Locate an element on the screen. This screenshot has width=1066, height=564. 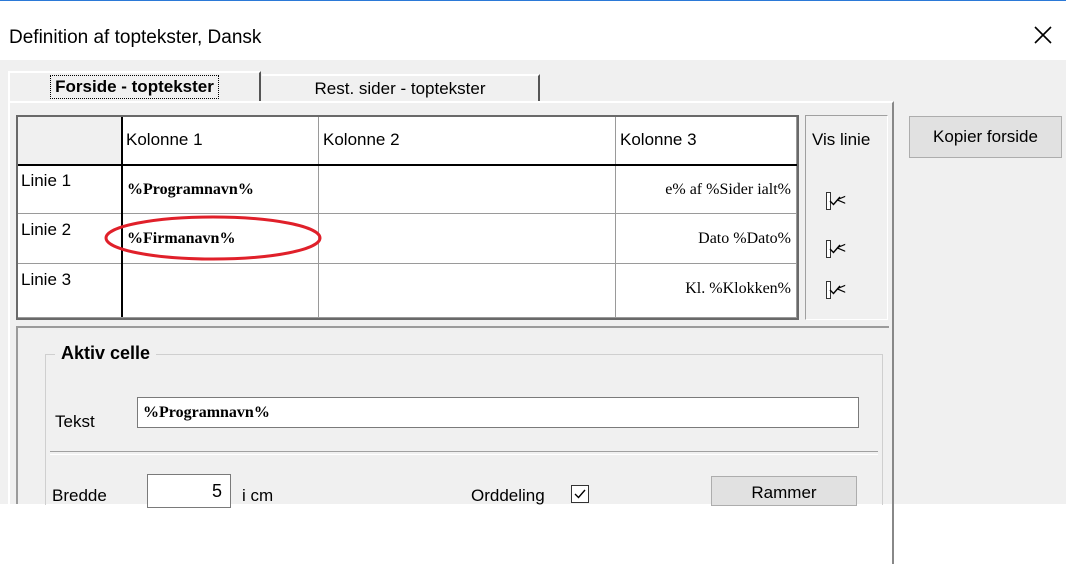
column-header-2: Kolonne 2 is located at coordinates (467, 141).